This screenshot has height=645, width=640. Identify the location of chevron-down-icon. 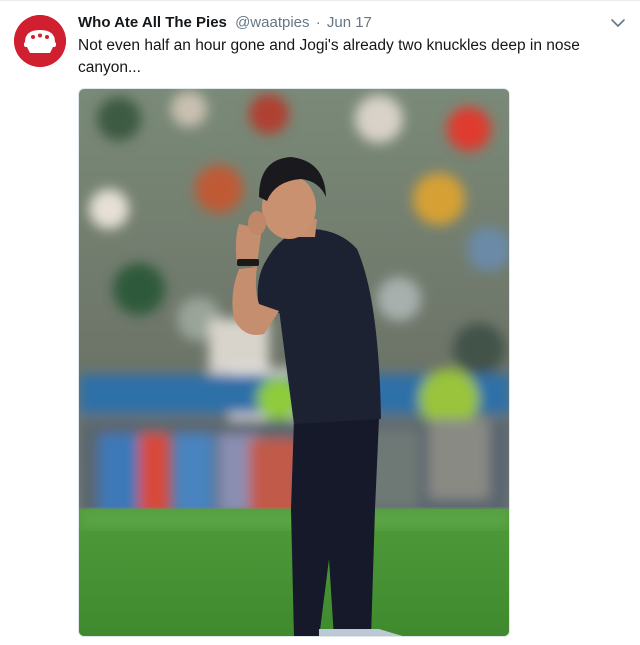
(618, 23).